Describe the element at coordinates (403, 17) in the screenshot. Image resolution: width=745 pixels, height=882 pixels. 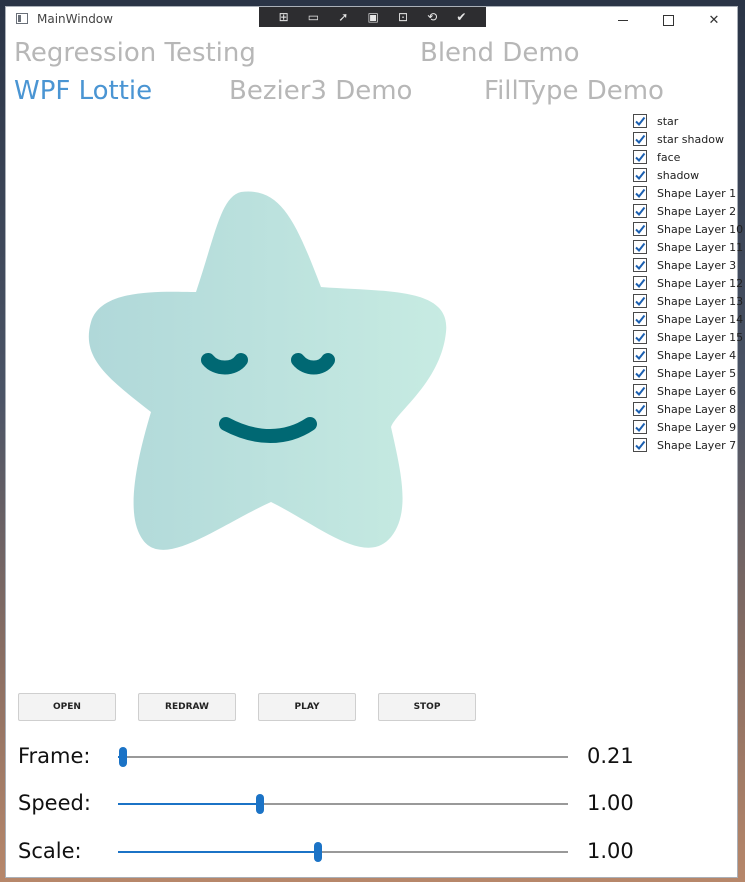
I see `track-focus-icon: ⊡` at that location.